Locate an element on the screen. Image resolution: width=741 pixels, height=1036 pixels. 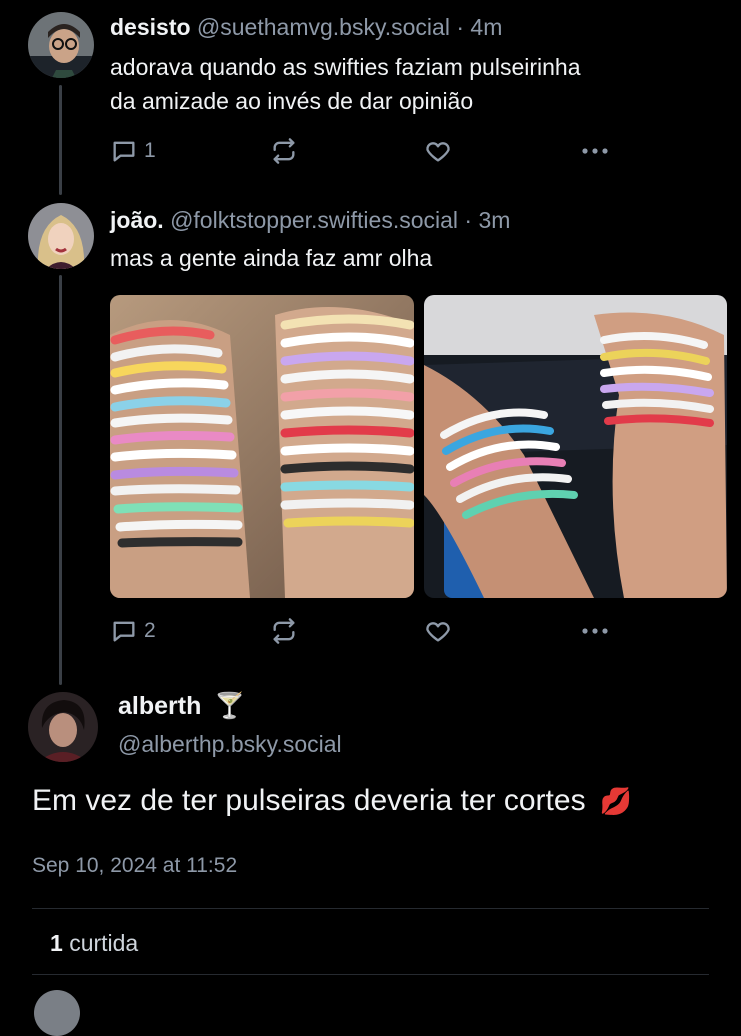
user-handle: @alberthp.bsky.social is located at coordinates (230, 744).